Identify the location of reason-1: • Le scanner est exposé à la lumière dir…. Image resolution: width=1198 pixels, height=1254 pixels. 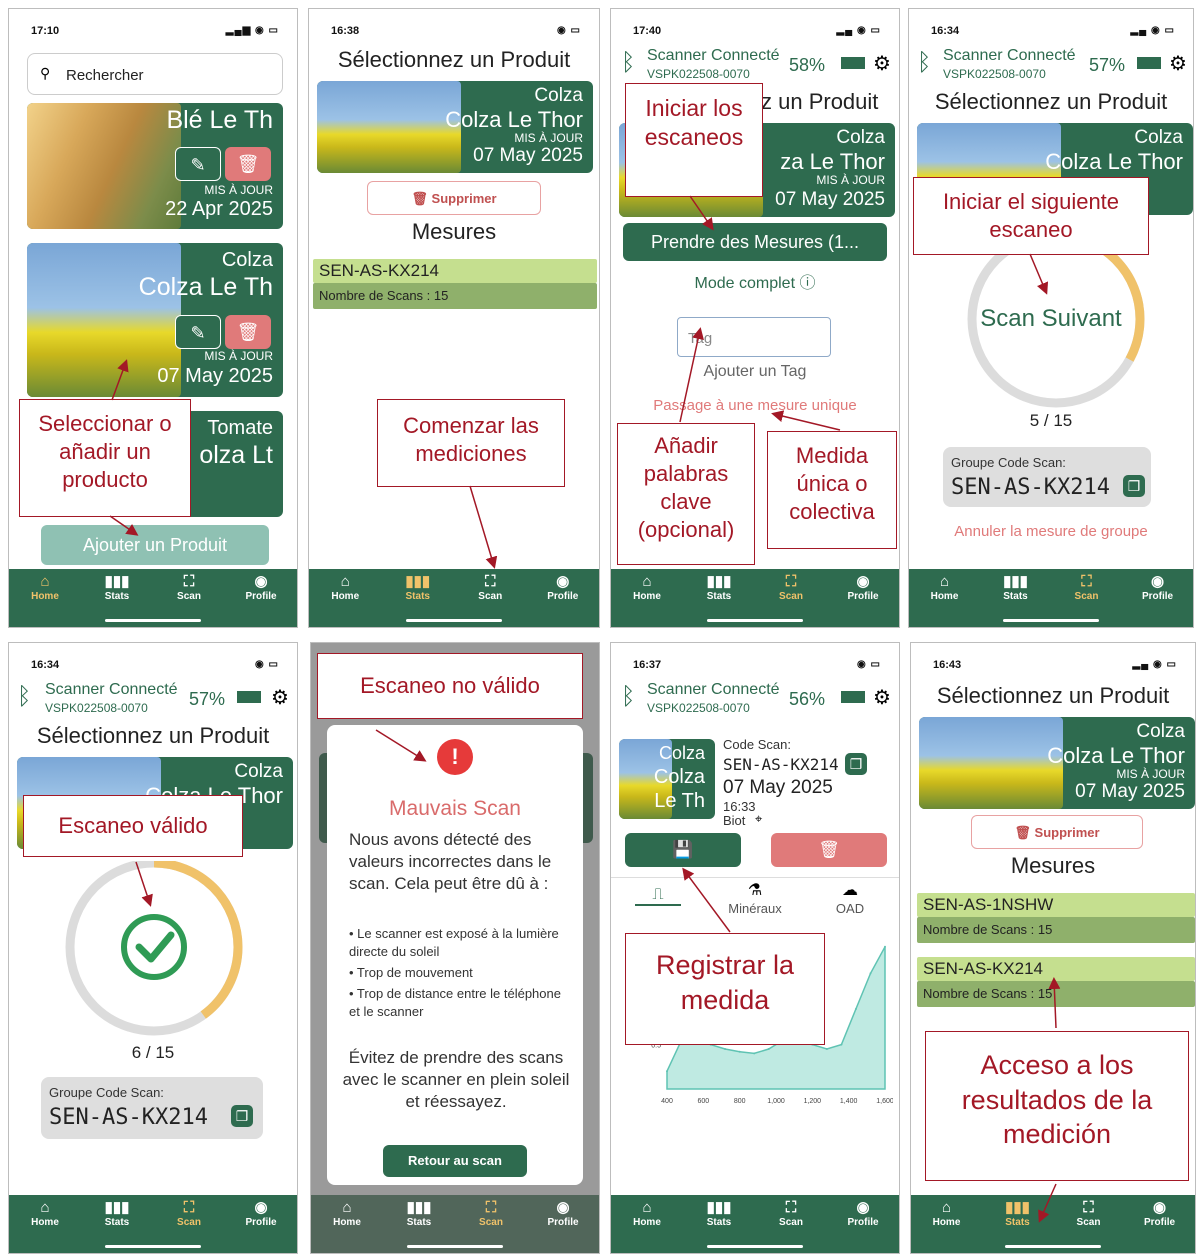
(454, 943).